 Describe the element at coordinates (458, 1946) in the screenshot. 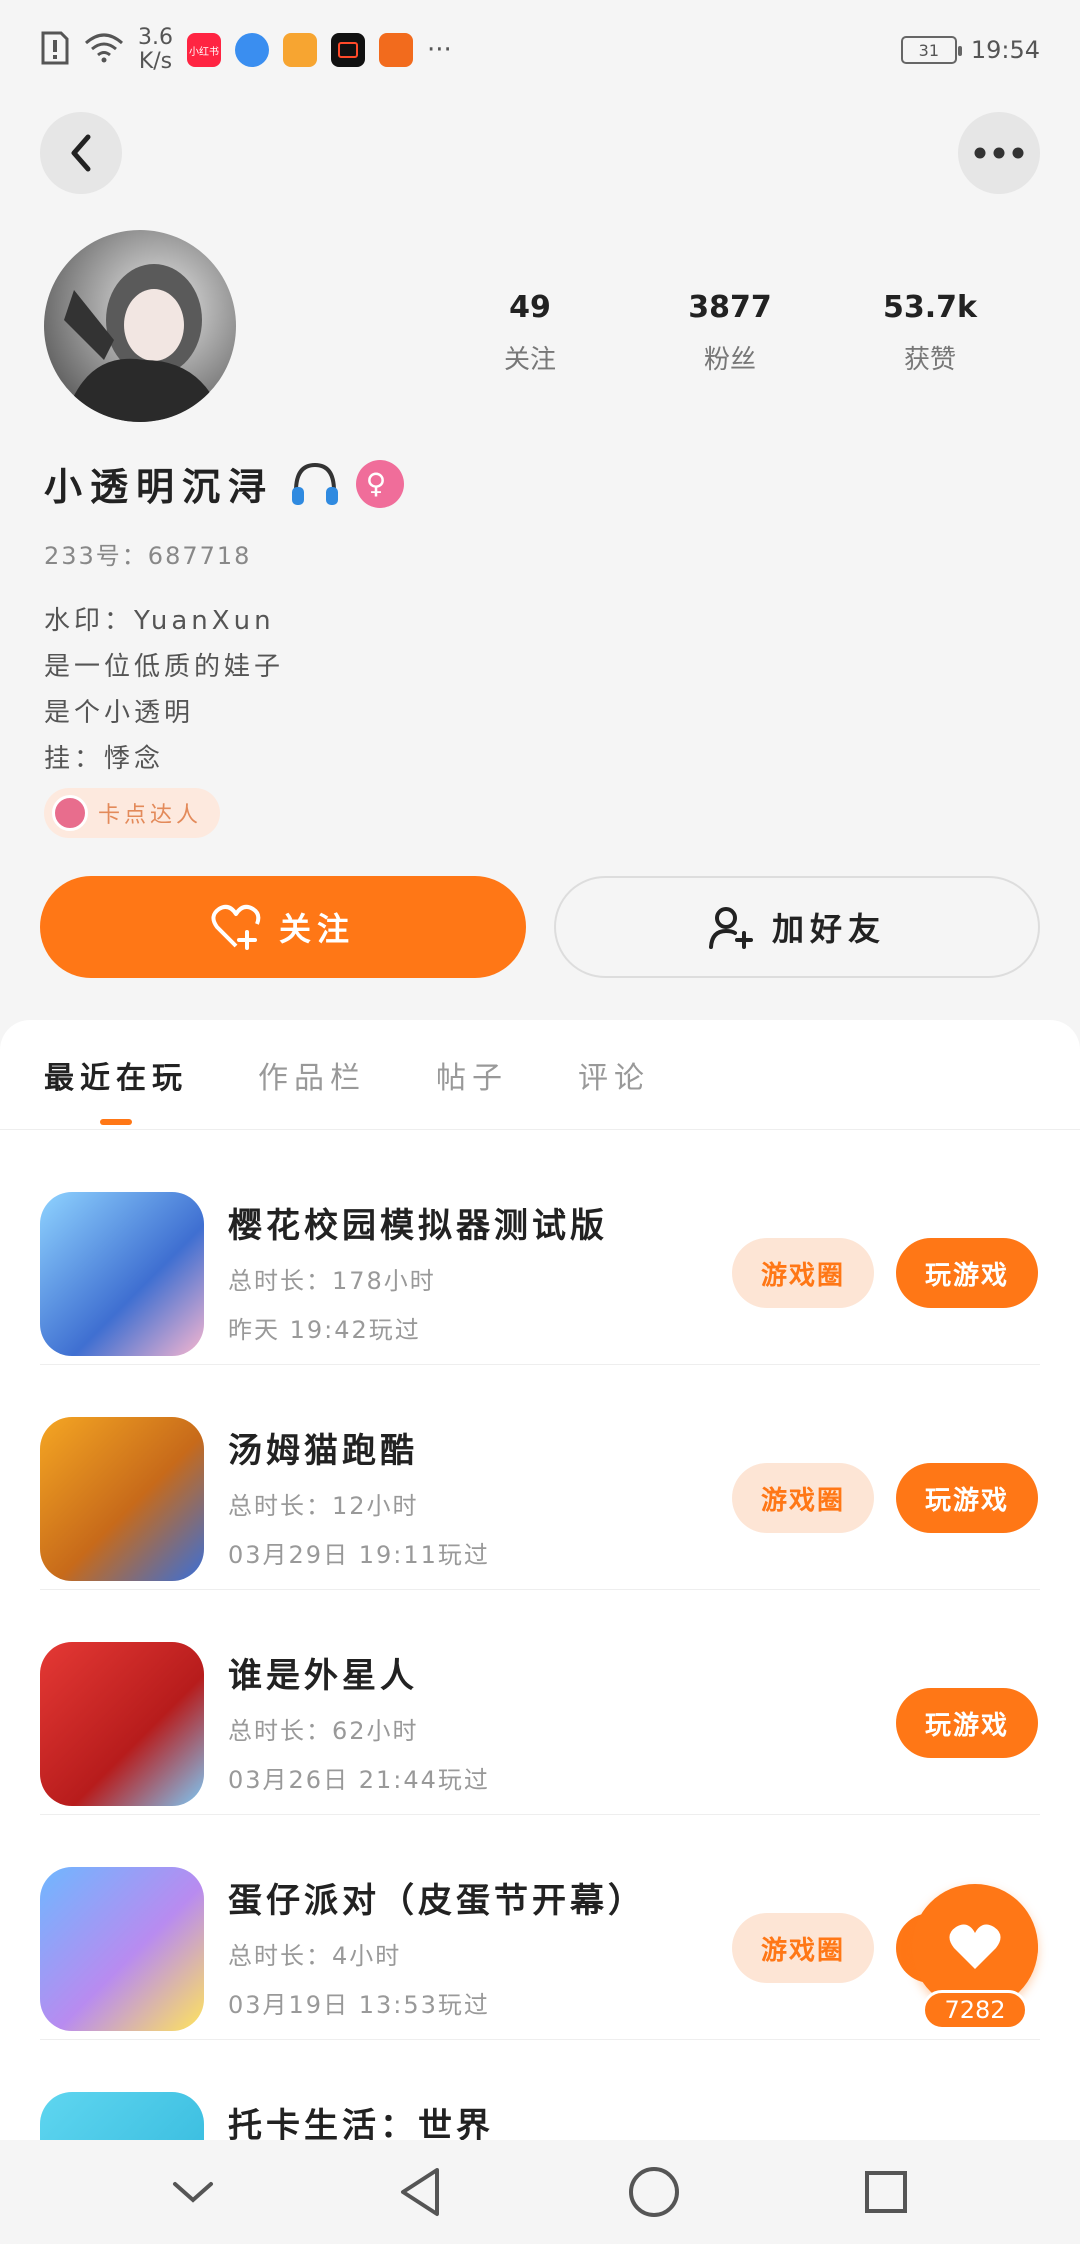

I see `game-info: 蛋仔派对（皮蛋节开幕） 总时长：4小时 03月19日 13:53玩过` at that location.